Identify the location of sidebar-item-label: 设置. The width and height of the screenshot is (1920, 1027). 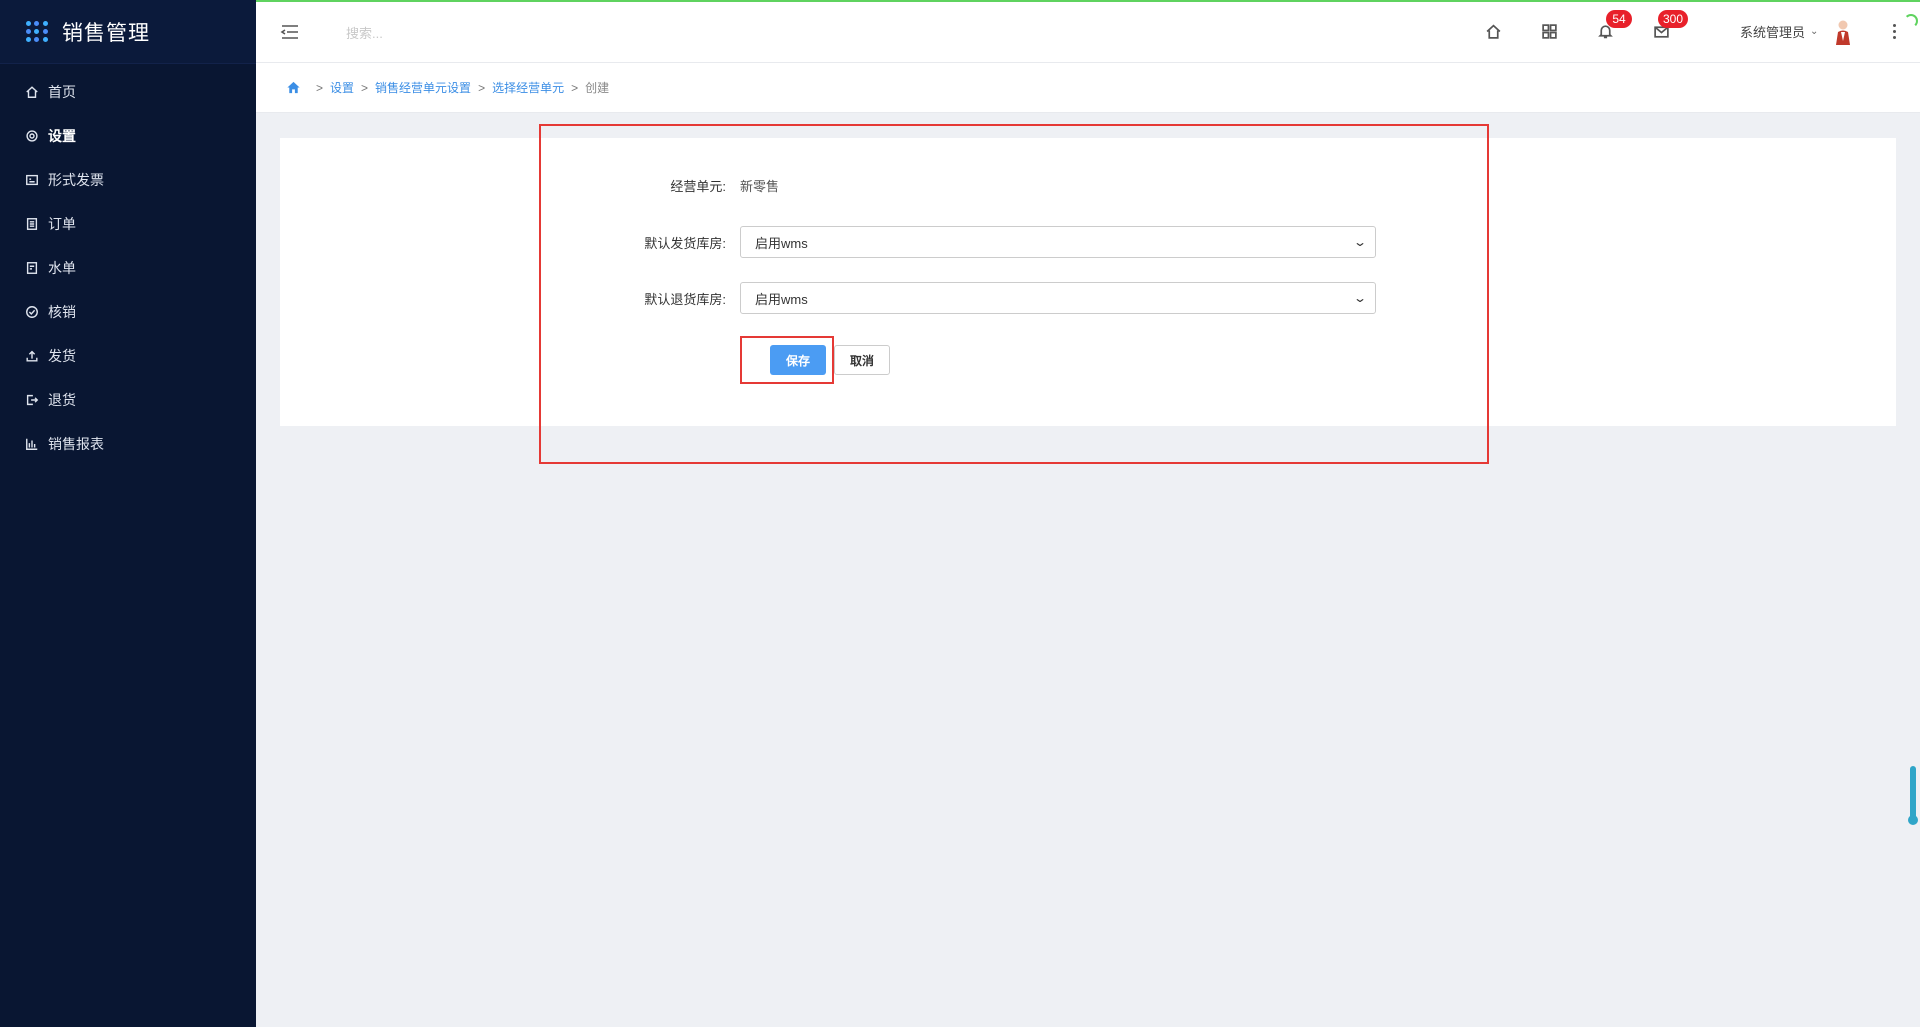
(62, 136).